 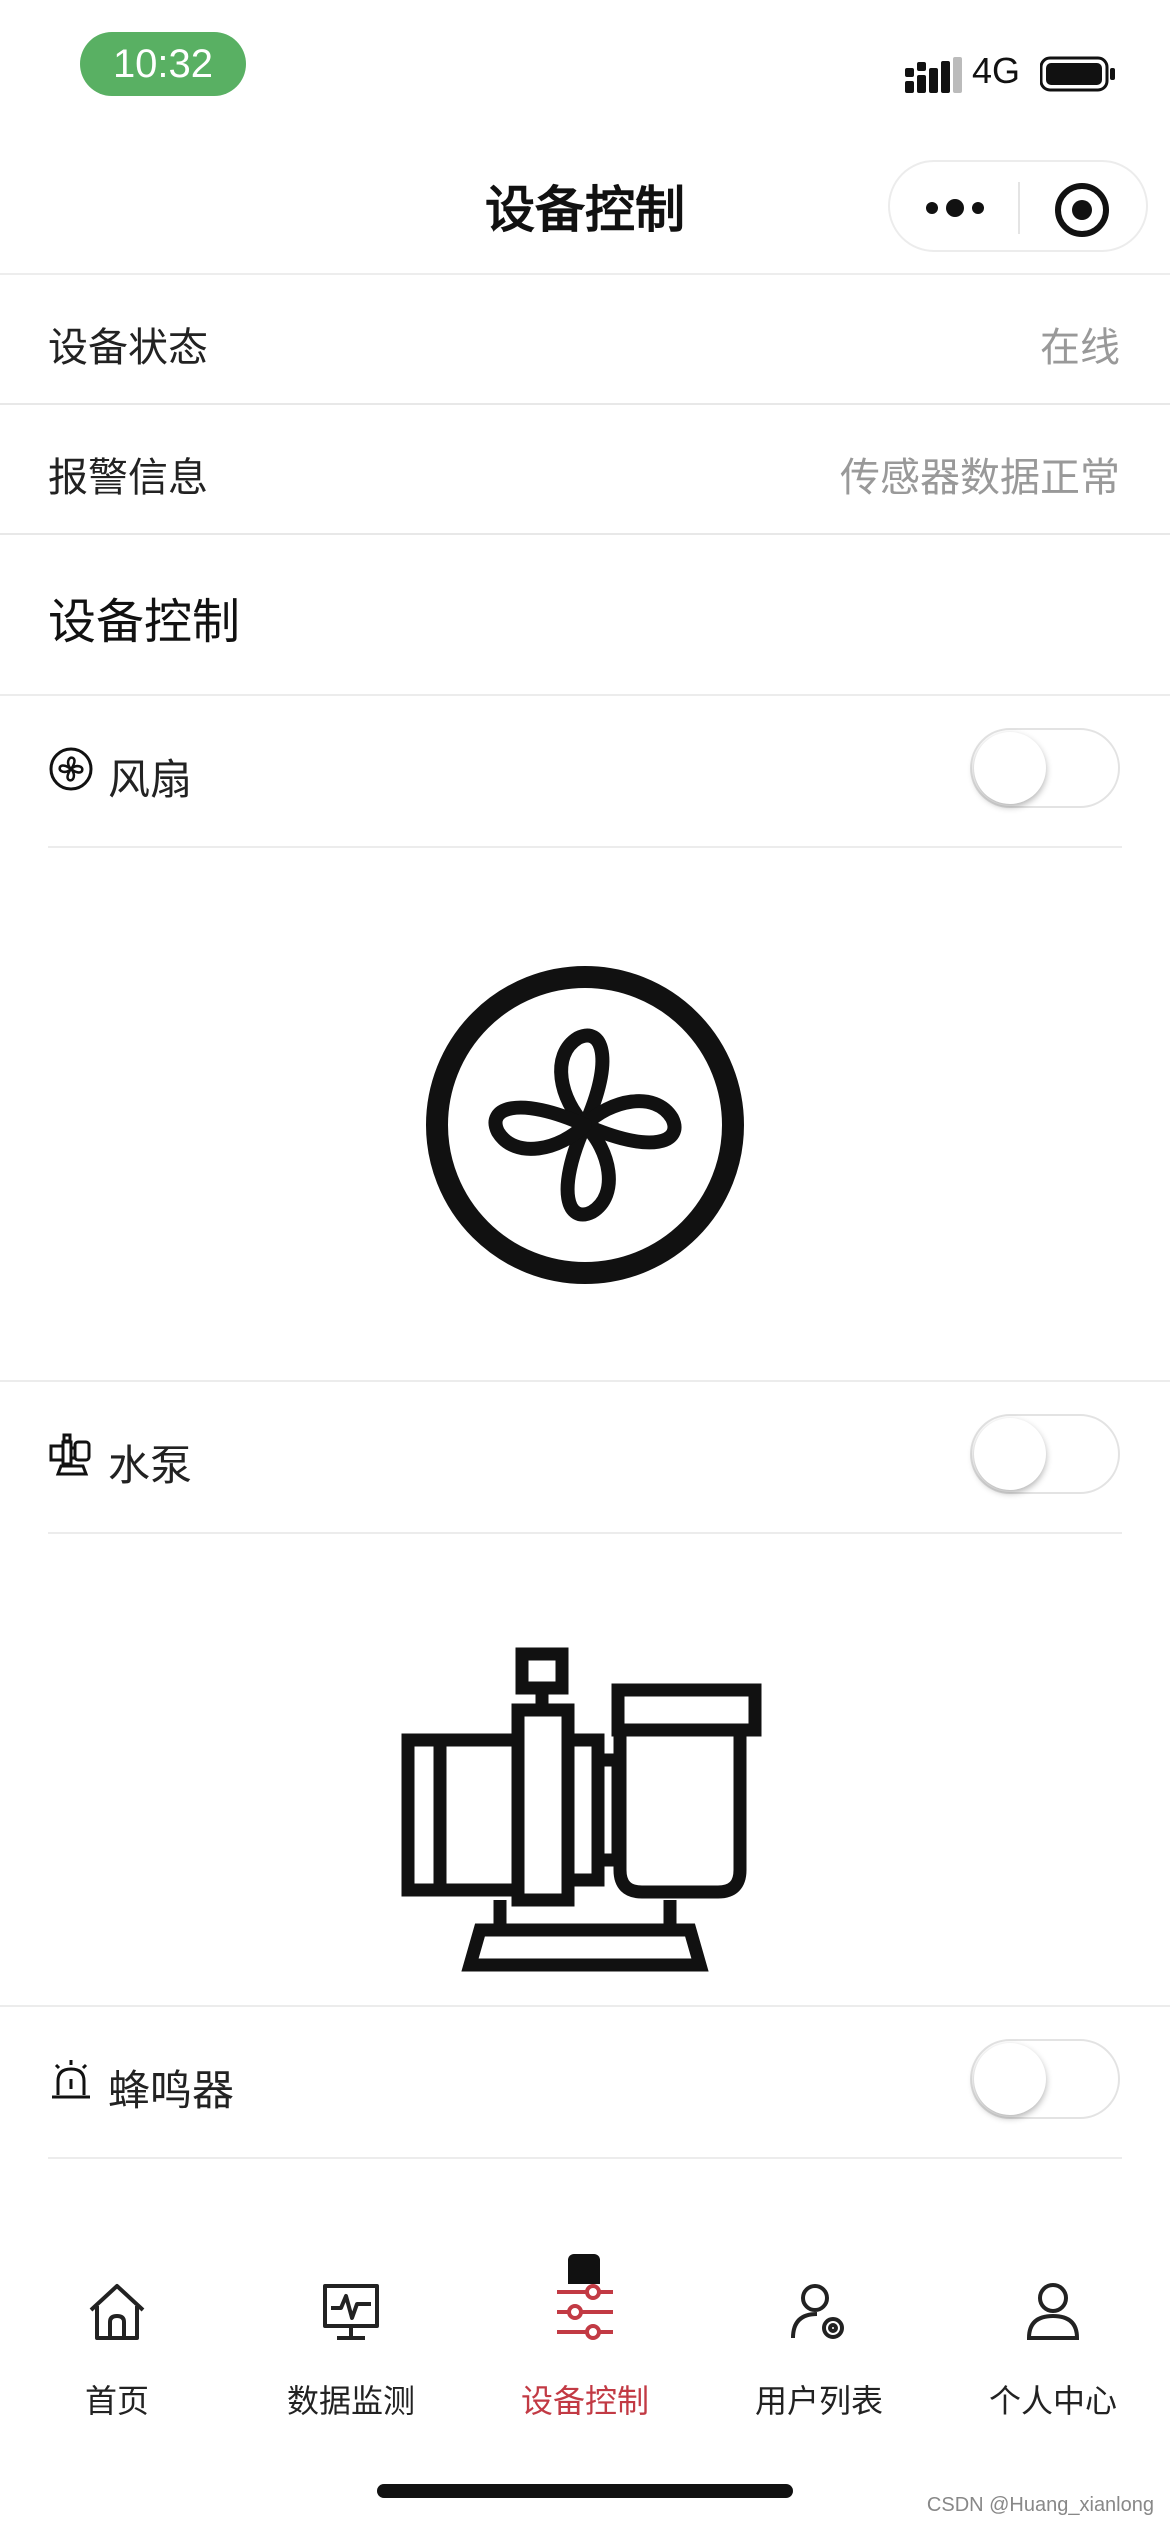 I want to click on tab-device-control: 设备控制, so click(x=585, y=2325).